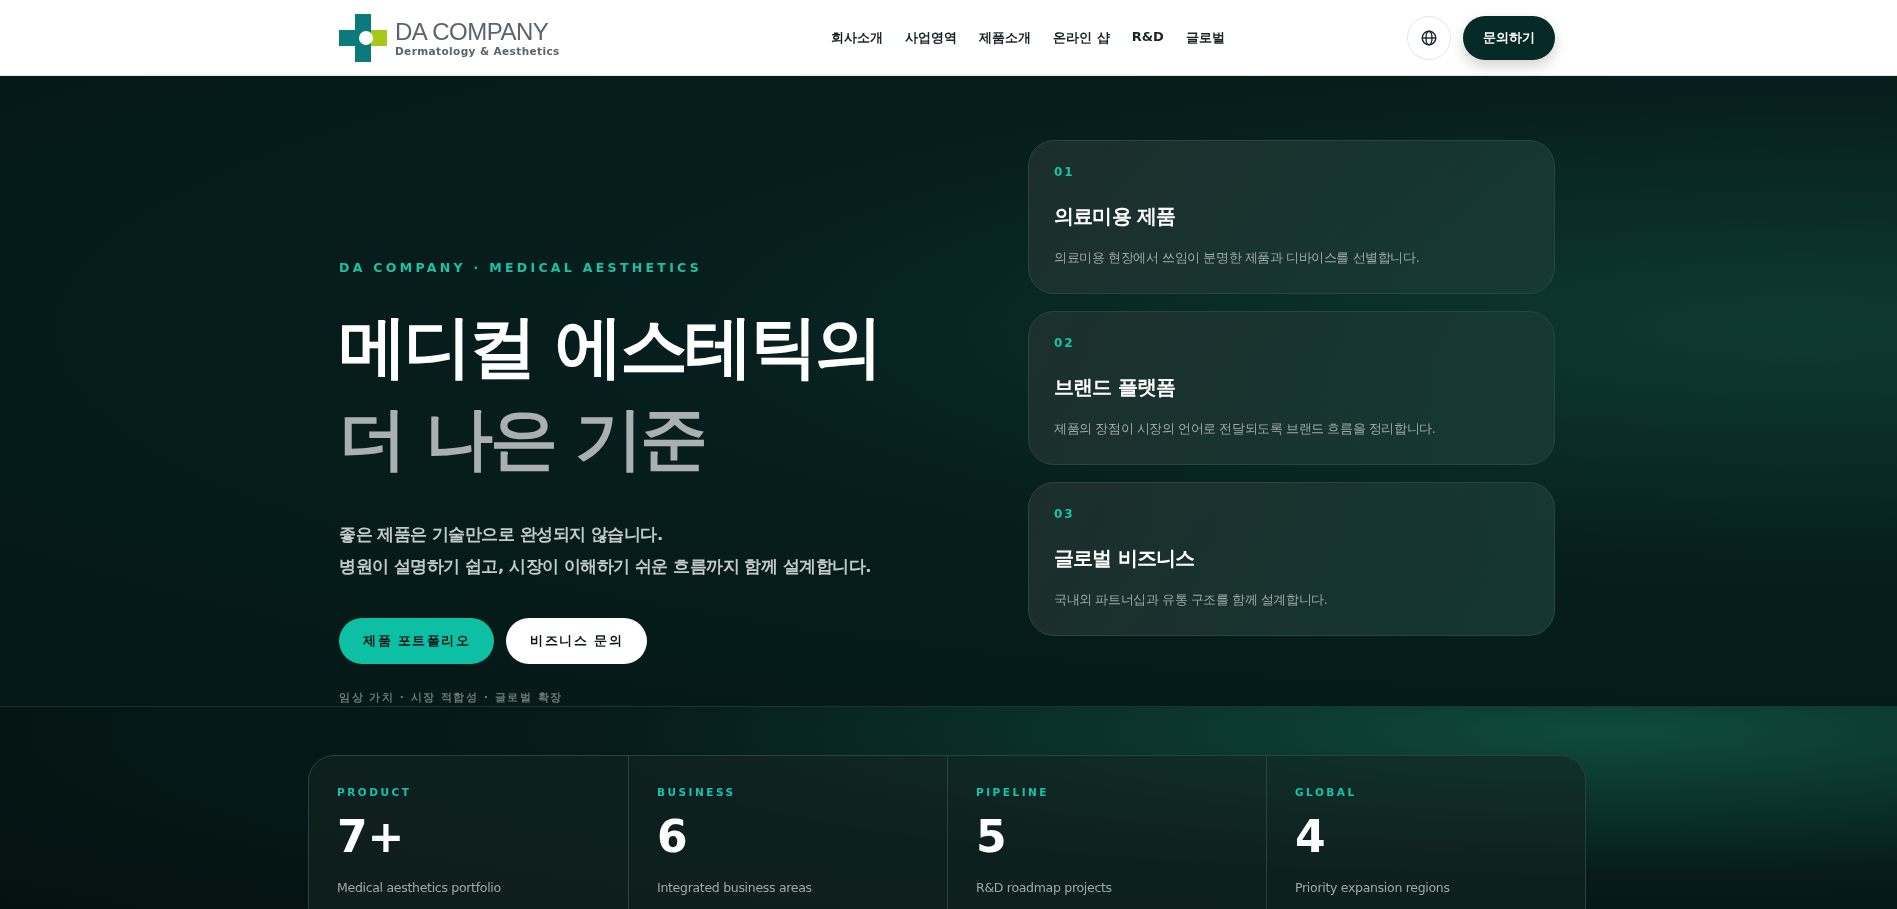 This screenshot has width=1897, height=909. Describe the element at coordinates (992, 837) in the screenshot. I see `stat-value: 5` at that location.